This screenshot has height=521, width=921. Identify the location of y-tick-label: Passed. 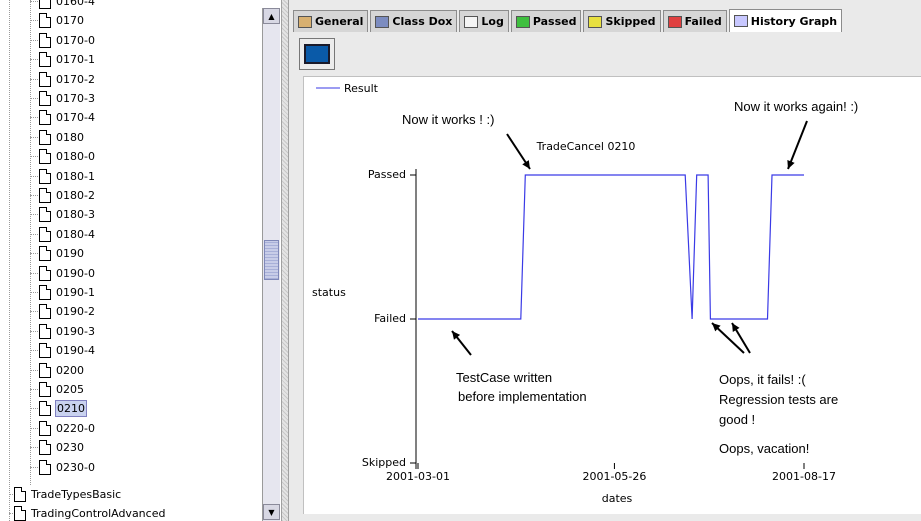
(387, 174).